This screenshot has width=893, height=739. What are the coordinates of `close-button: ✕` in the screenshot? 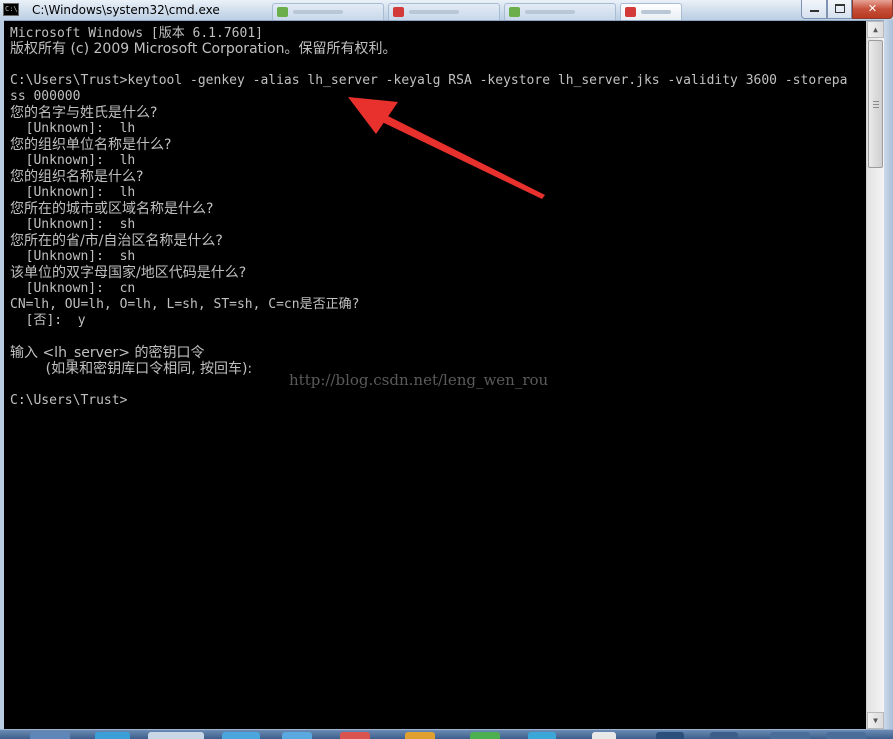 It's located at (872, 9).